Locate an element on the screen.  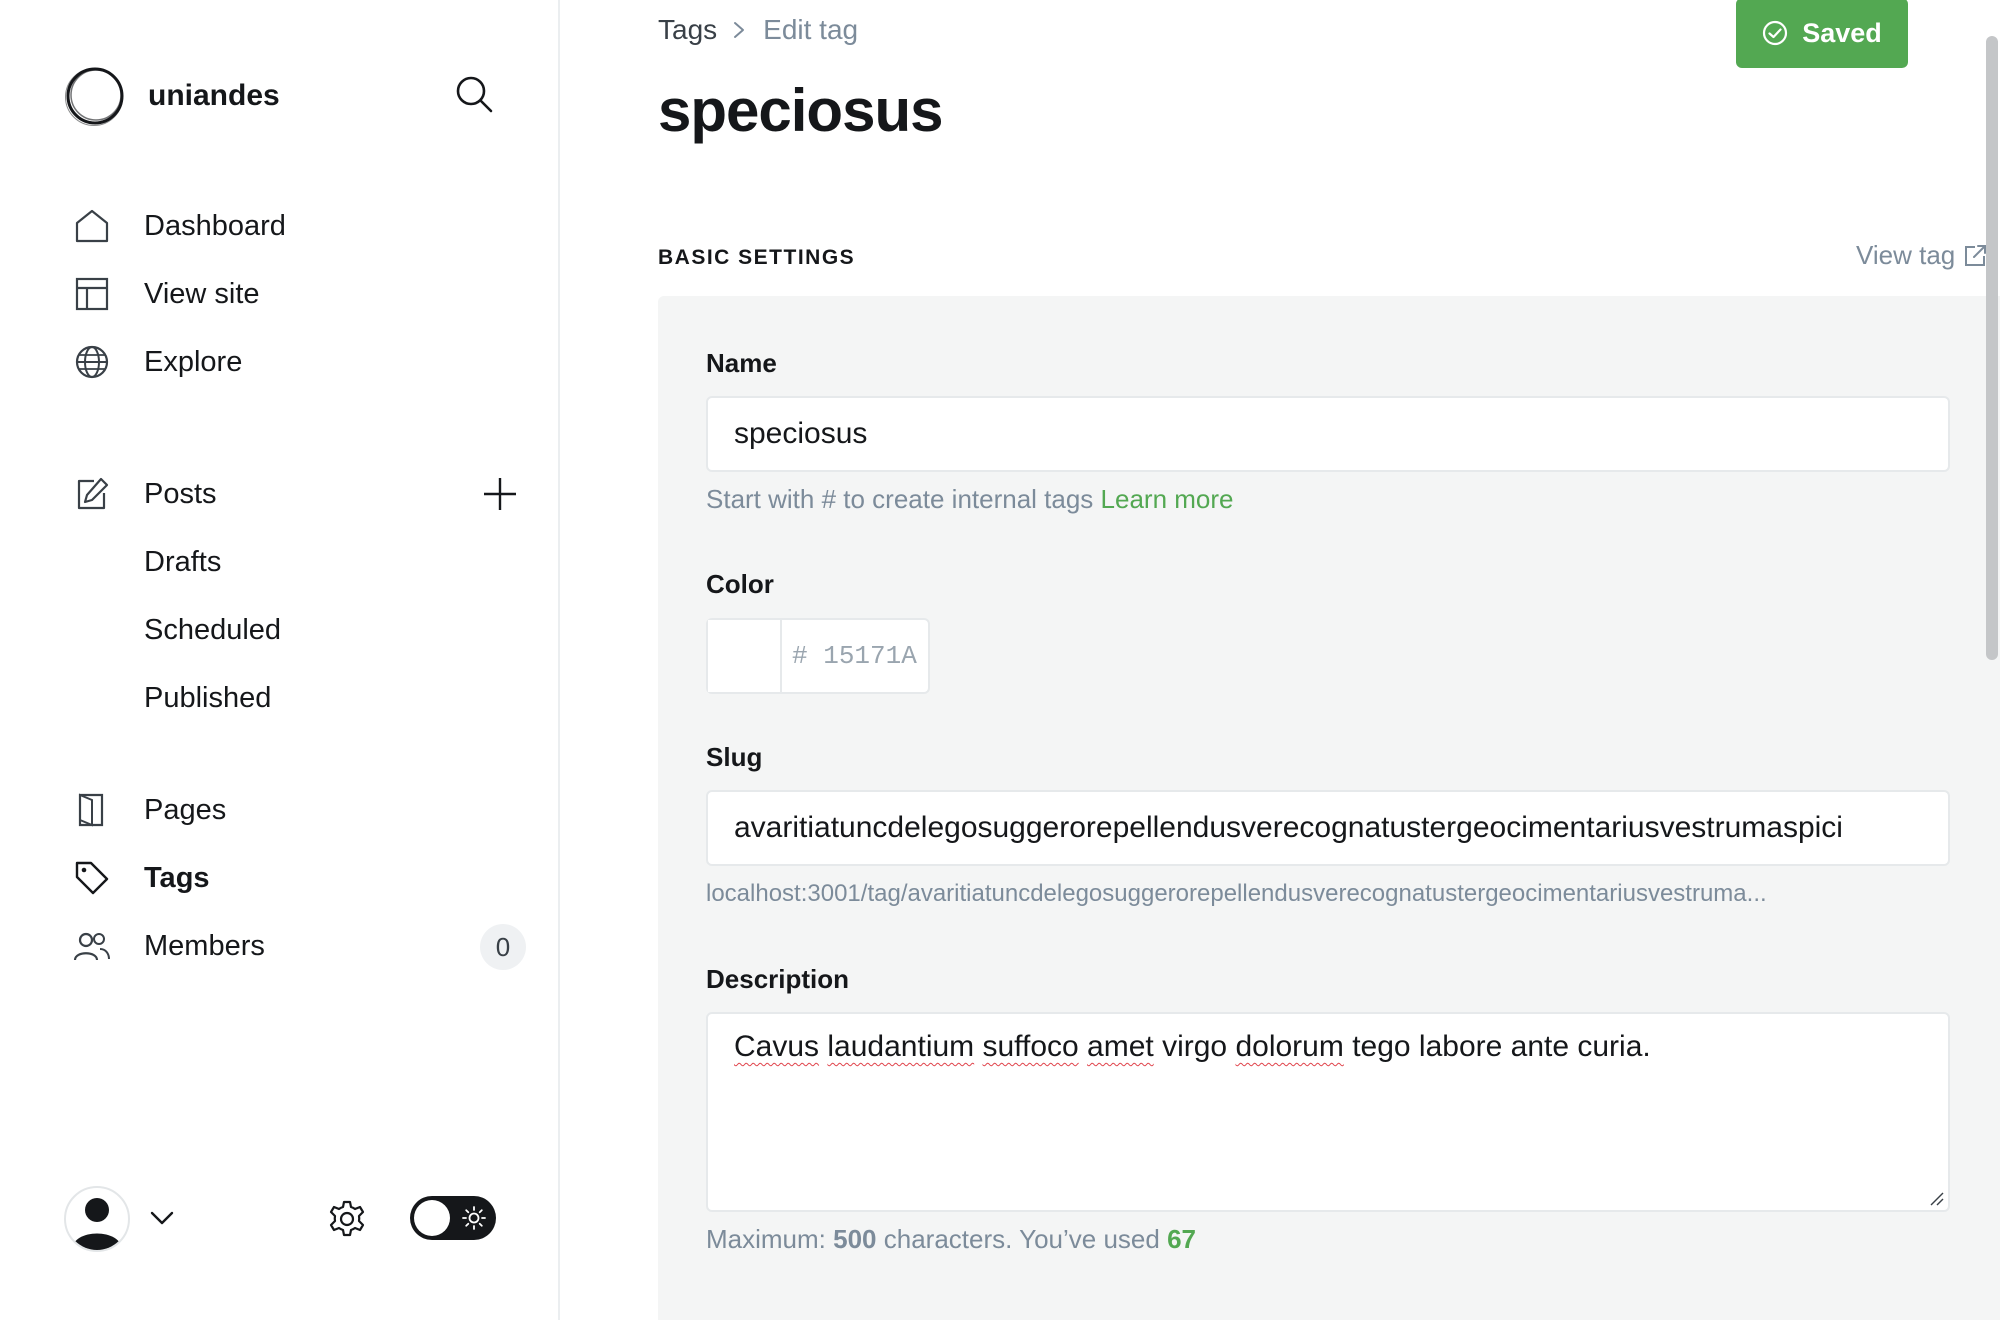
desc-hint-max: 500 is located at coordinates (855, 1239).